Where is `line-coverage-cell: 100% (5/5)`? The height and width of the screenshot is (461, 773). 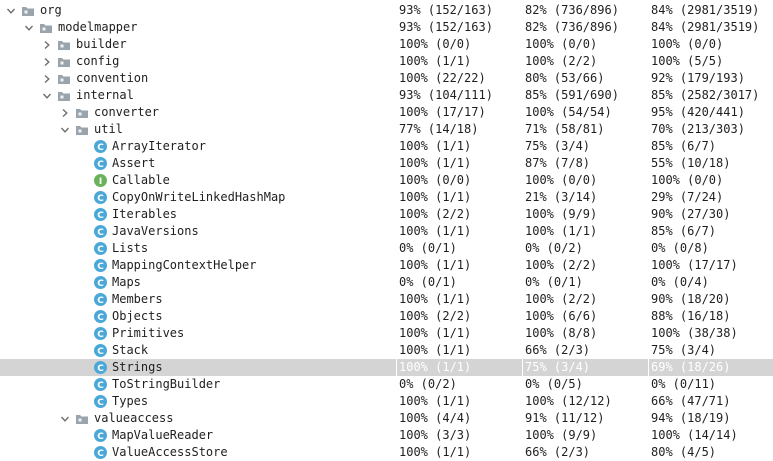 line-coverage-cell: 100% (5/5) is located at coordinates (687, 61).